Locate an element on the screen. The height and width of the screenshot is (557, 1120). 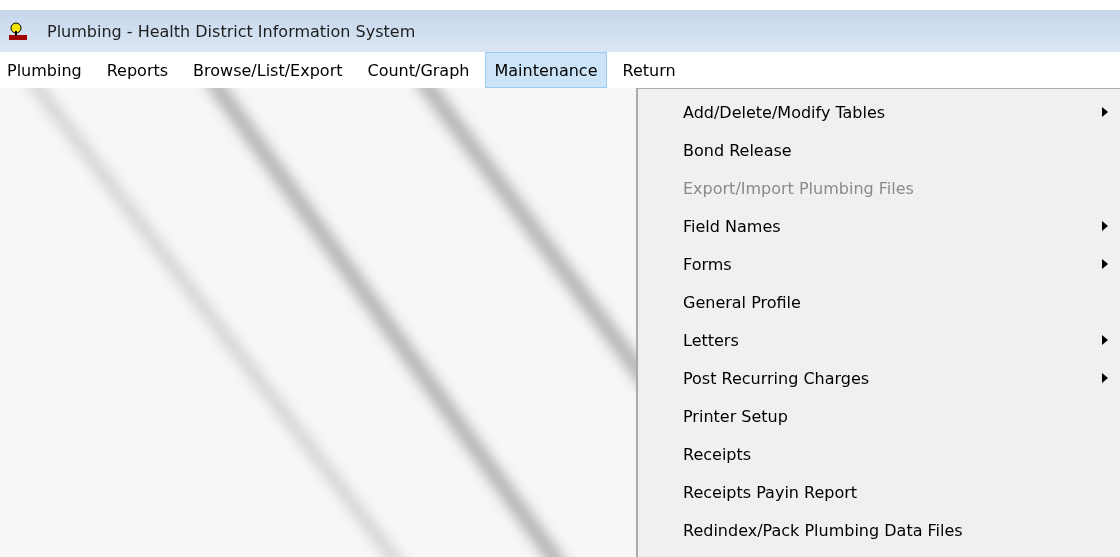
menu-item: Maintenance is located at coordinates (546, 70).